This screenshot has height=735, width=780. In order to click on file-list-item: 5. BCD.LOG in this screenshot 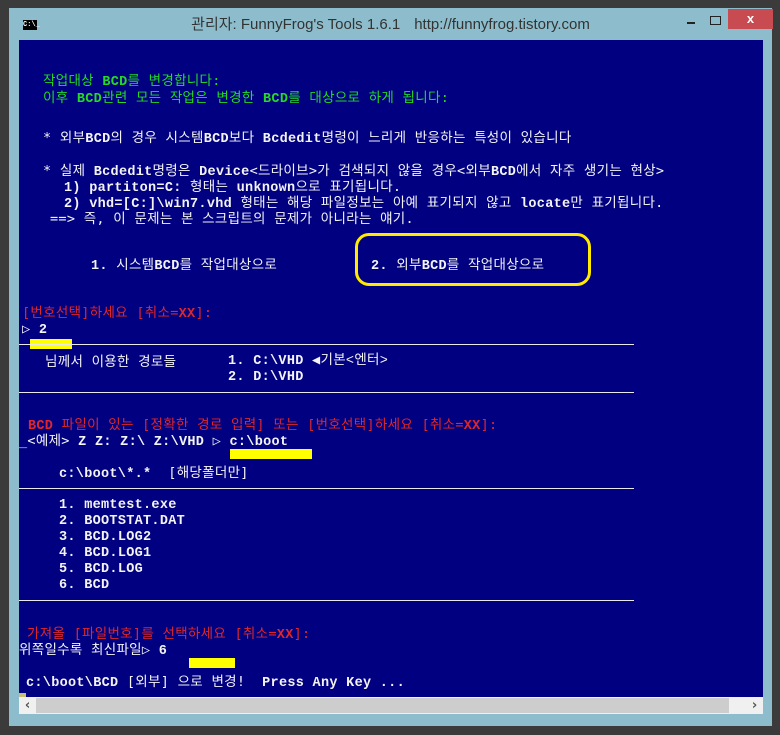, I will do `click(101, 570)`.